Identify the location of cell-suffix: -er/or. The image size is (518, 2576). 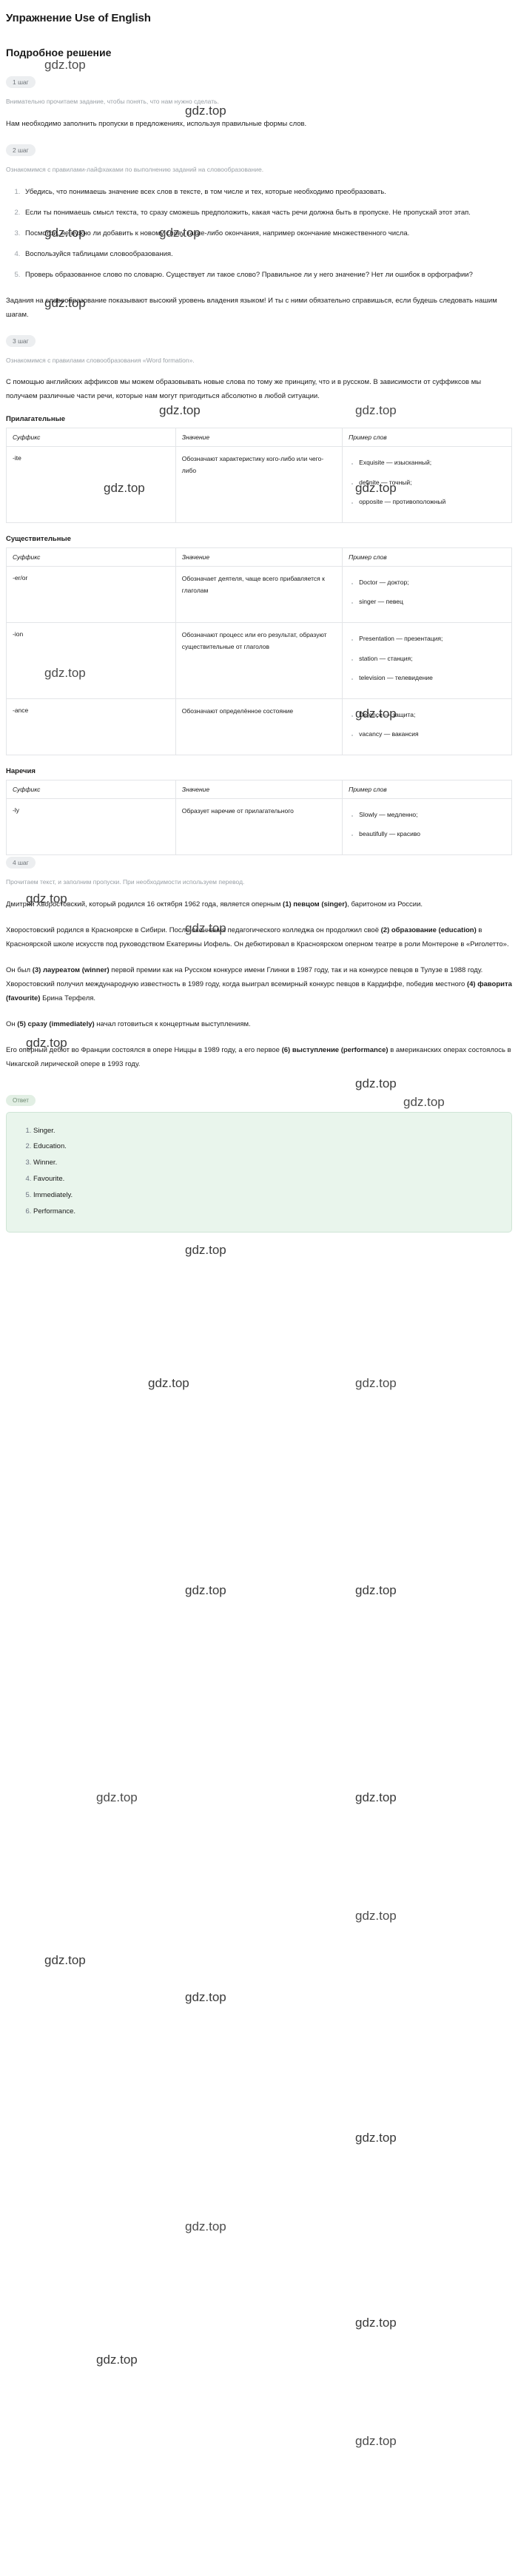
(91, 594).